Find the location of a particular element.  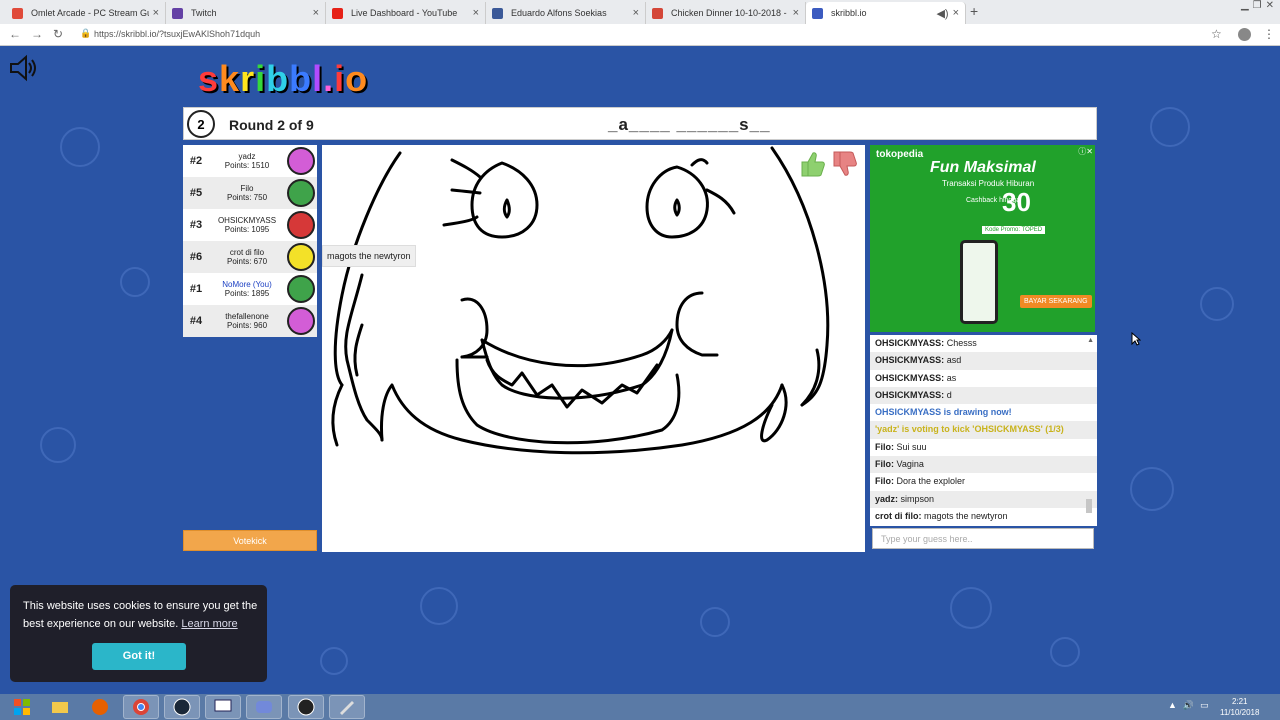

paint-icon is located at coordinates (347, 707).